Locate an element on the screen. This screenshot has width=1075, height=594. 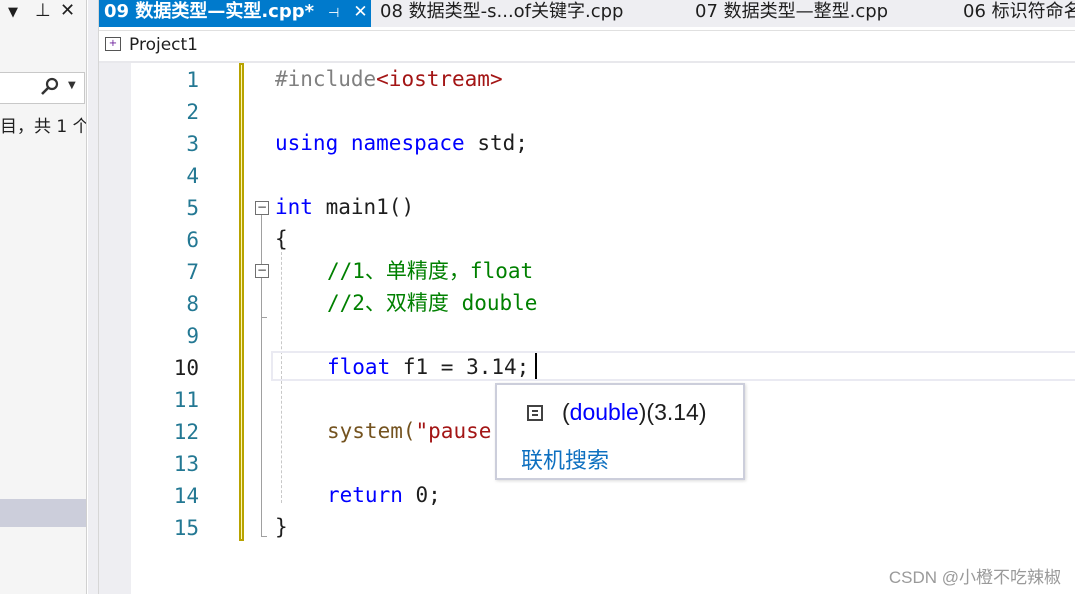
panel-header: ▼ ⊥ ✕ is located at coordinates (43, 12).